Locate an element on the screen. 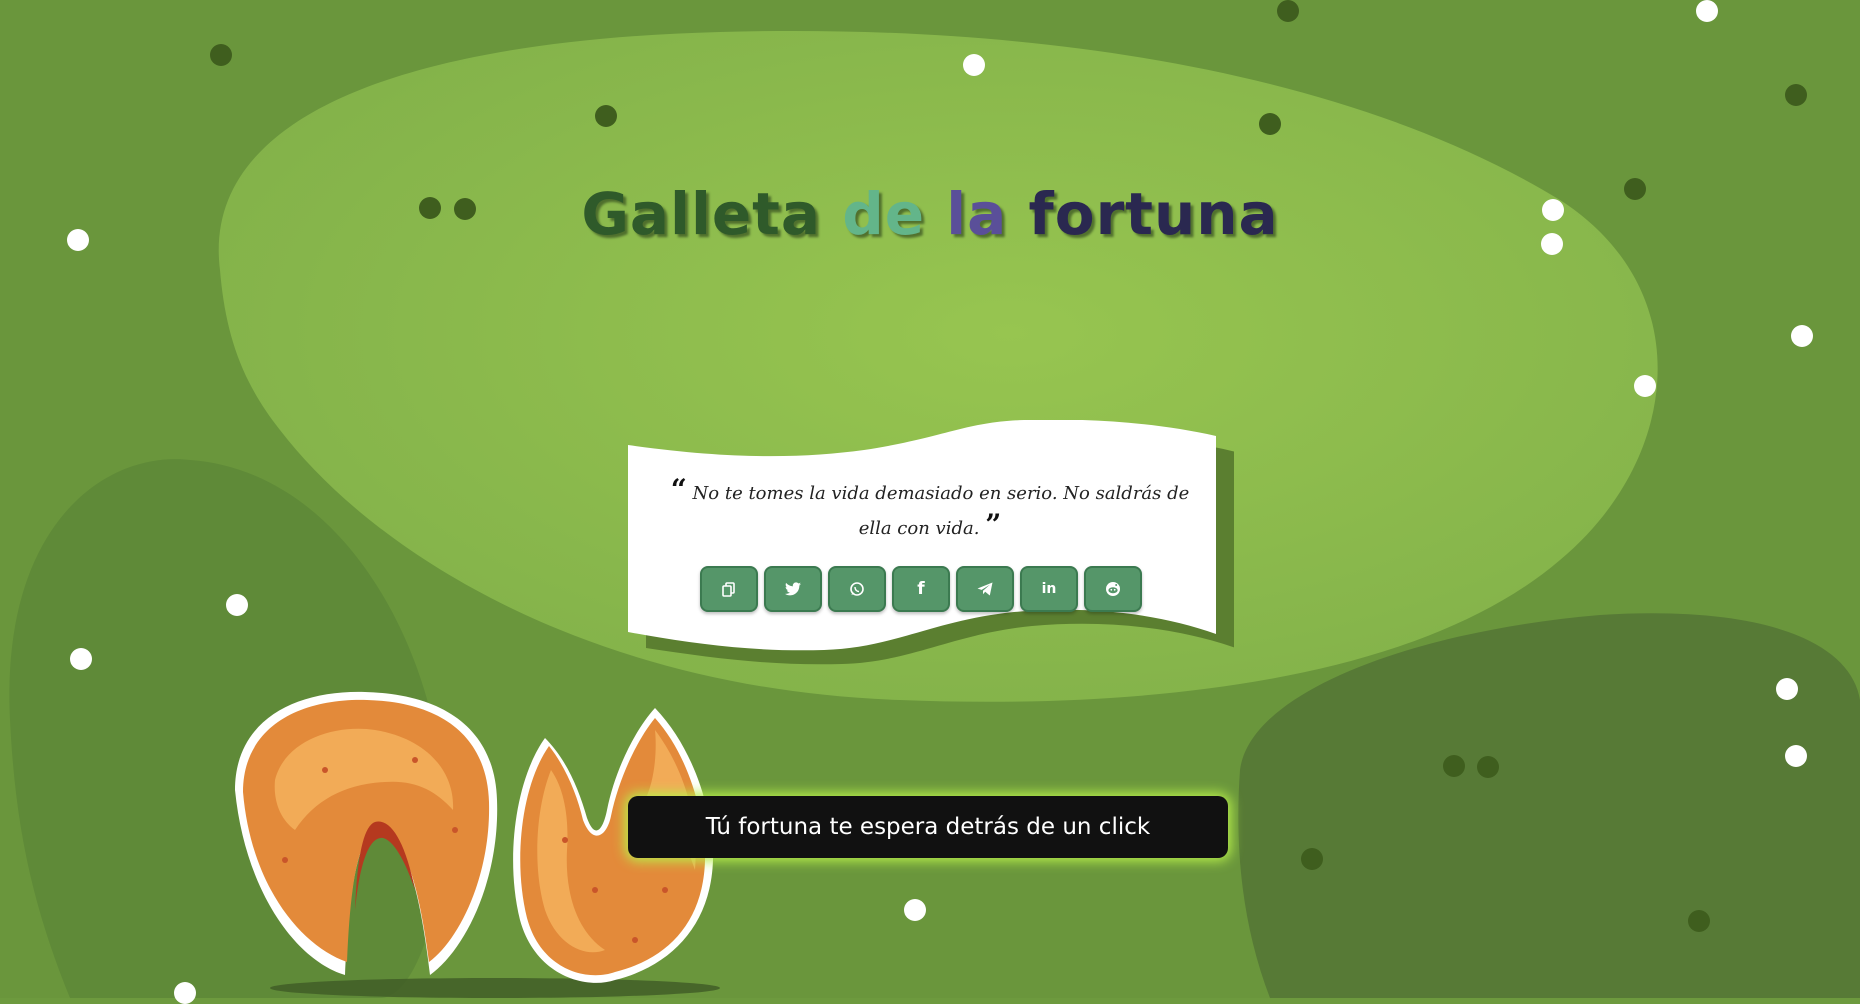  title-word: Galleta is located at coordinates (701, 214).